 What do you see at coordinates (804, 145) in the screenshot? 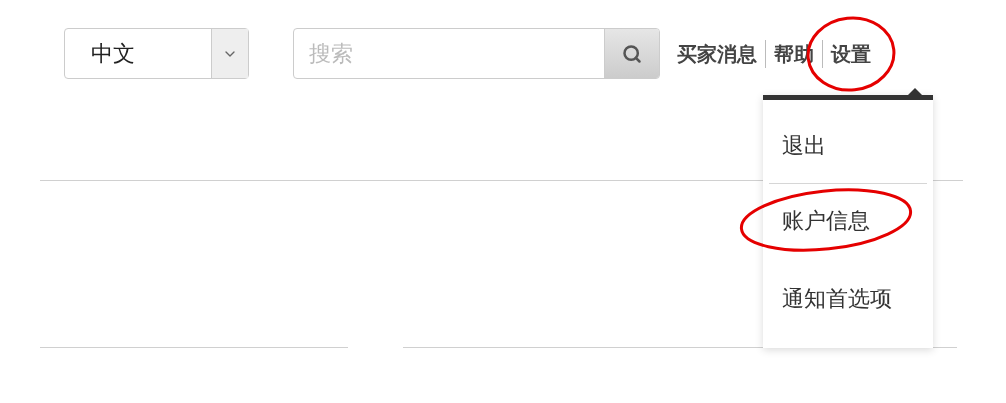
I see `menu-item: 退出` at bounding box center [804, 145].